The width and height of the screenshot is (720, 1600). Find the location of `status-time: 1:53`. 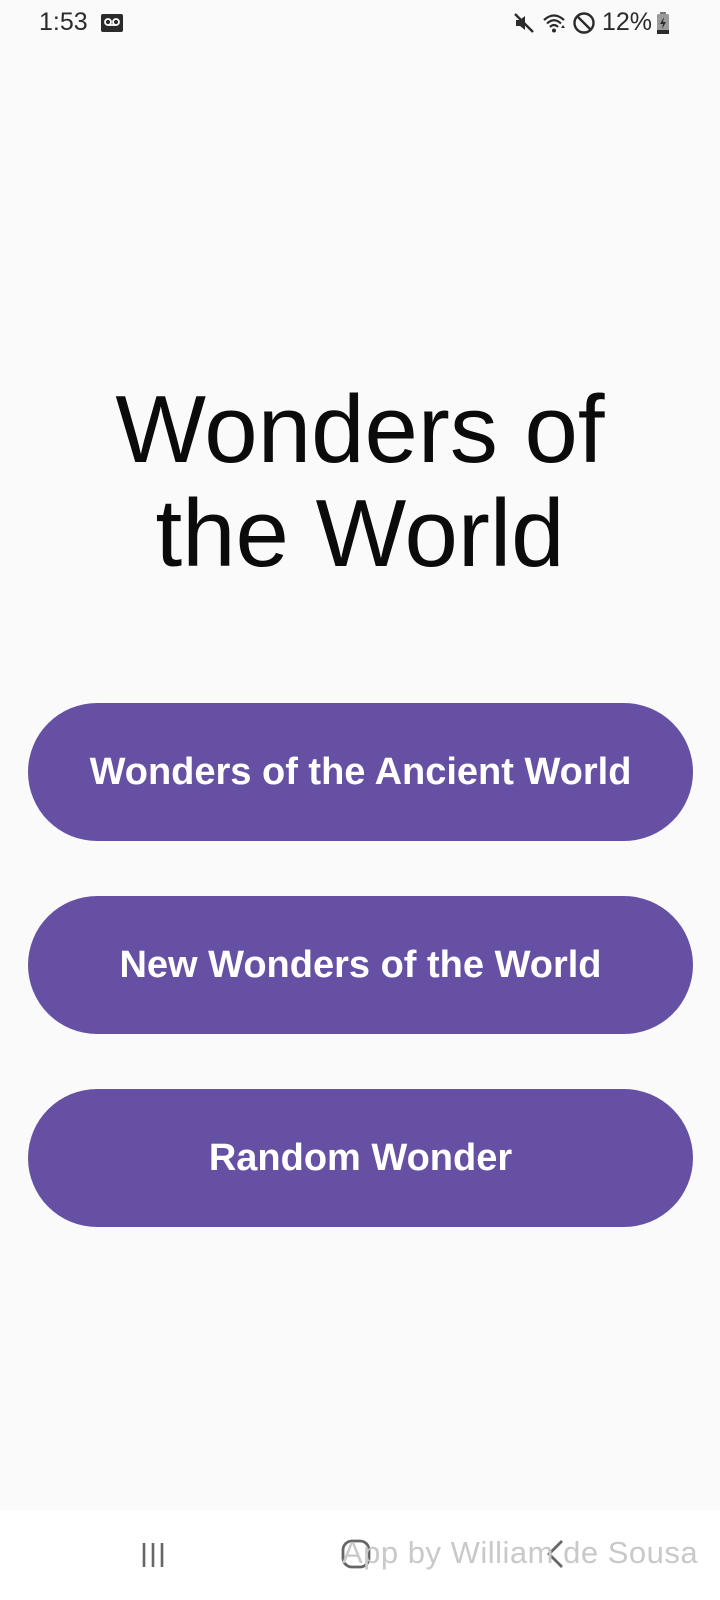

status-time: 1:53 is located at coordinates (63, 22).